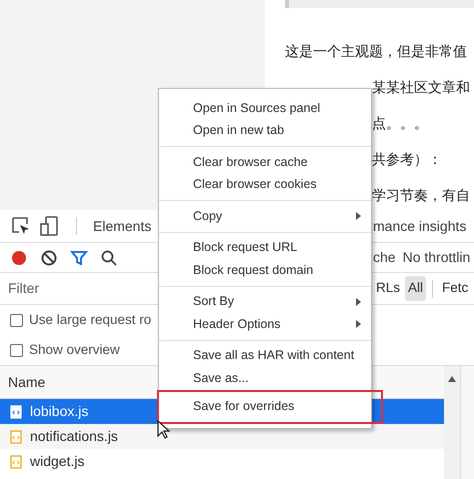  I want to click on article-text: 点。。。, so click(400, 123).